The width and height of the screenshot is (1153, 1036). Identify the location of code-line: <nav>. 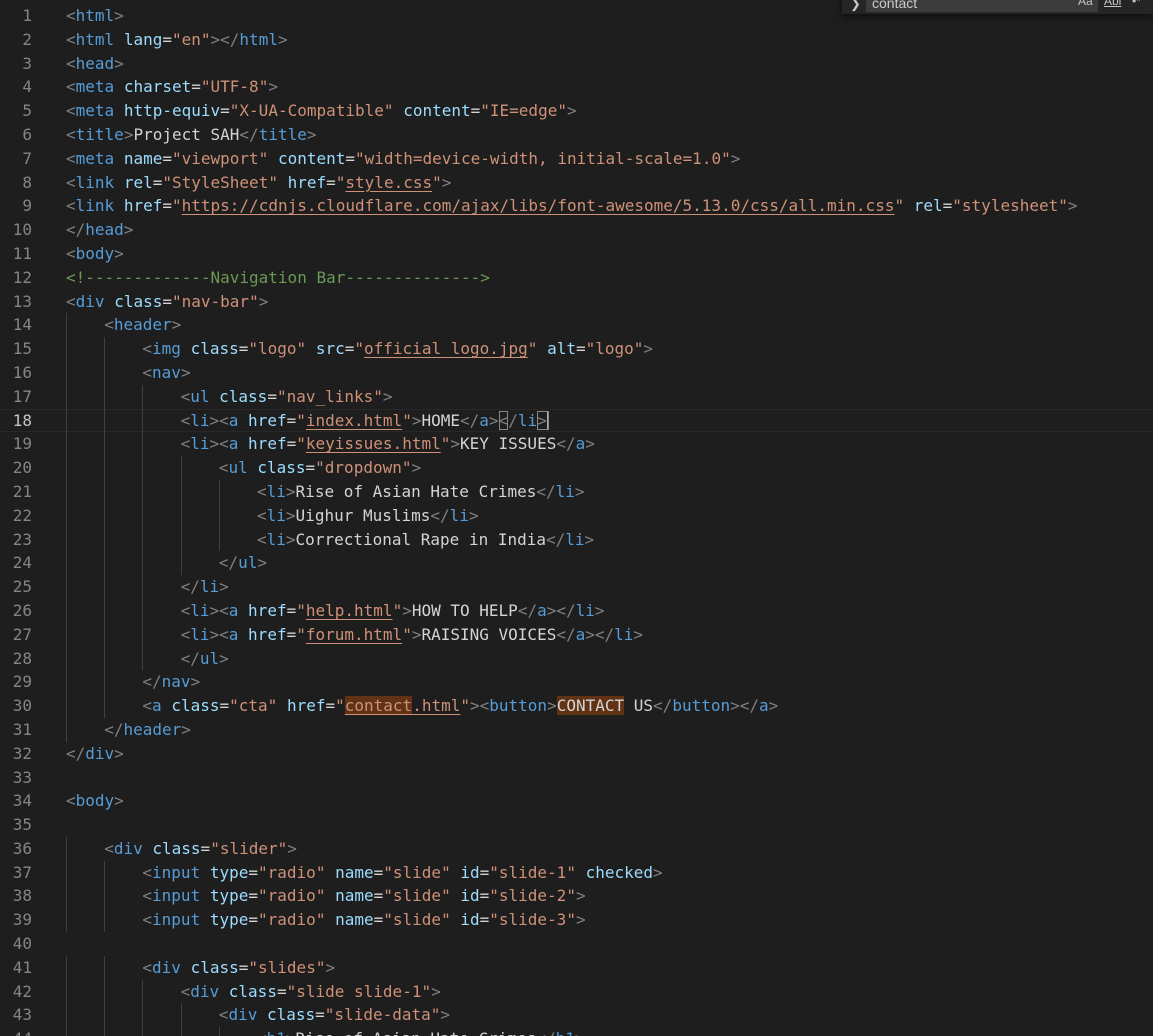
(609, 372).